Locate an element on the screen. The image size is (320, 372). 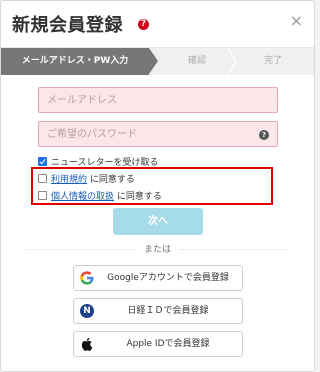
password-field: ? is located at coordinates (158, 134).